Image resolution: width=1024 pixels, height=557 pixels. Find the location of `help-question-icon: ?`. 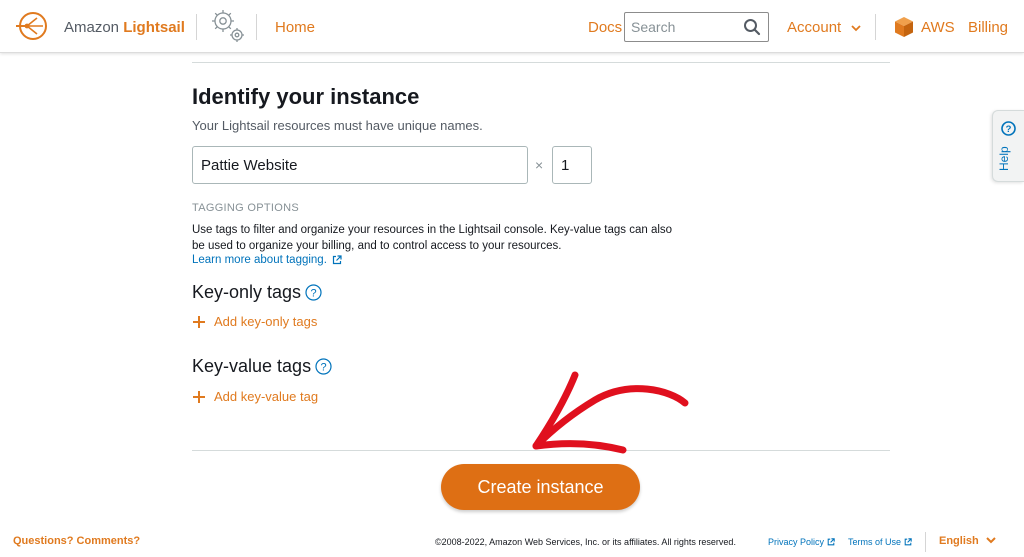

help-question-icon: ? is located at coordinates (1008, 128).